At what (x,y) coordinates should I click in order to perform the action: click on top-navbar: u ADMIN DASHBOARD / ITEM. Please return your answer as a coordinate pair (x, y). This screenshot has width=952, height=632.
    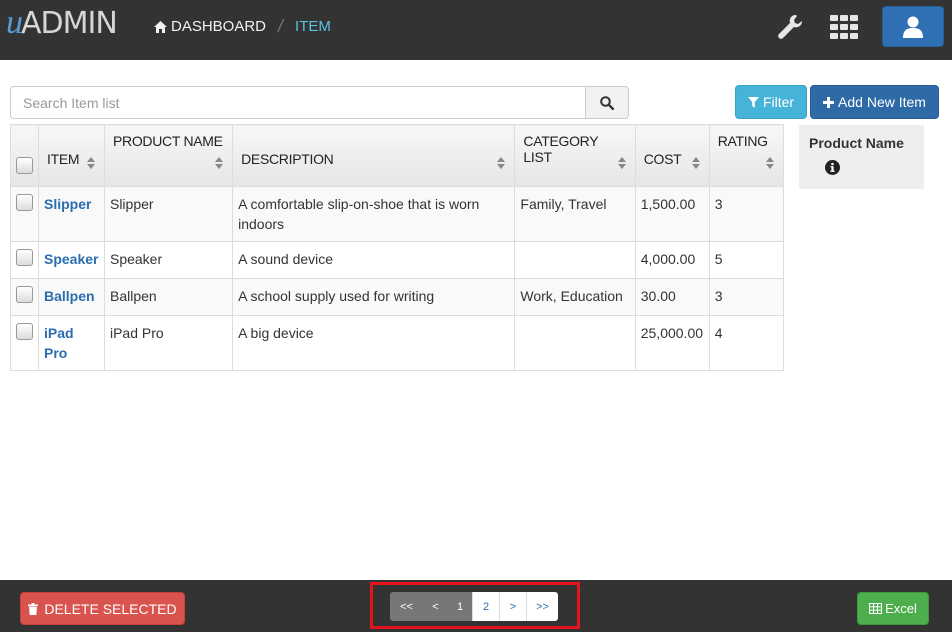
    Looking at the image, I should click on (476, 30).